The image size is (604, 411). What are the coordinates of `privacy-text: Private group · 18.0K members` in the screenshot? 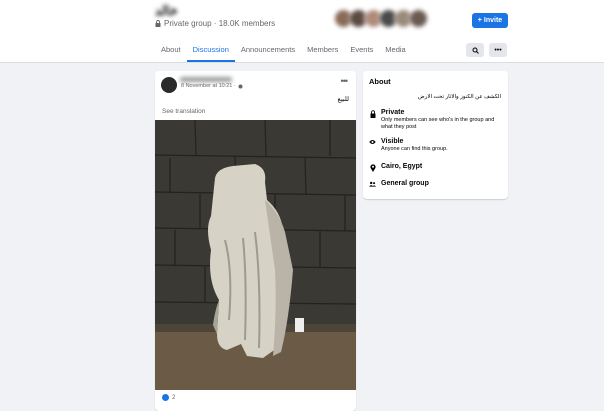 It's located at (220, 23).